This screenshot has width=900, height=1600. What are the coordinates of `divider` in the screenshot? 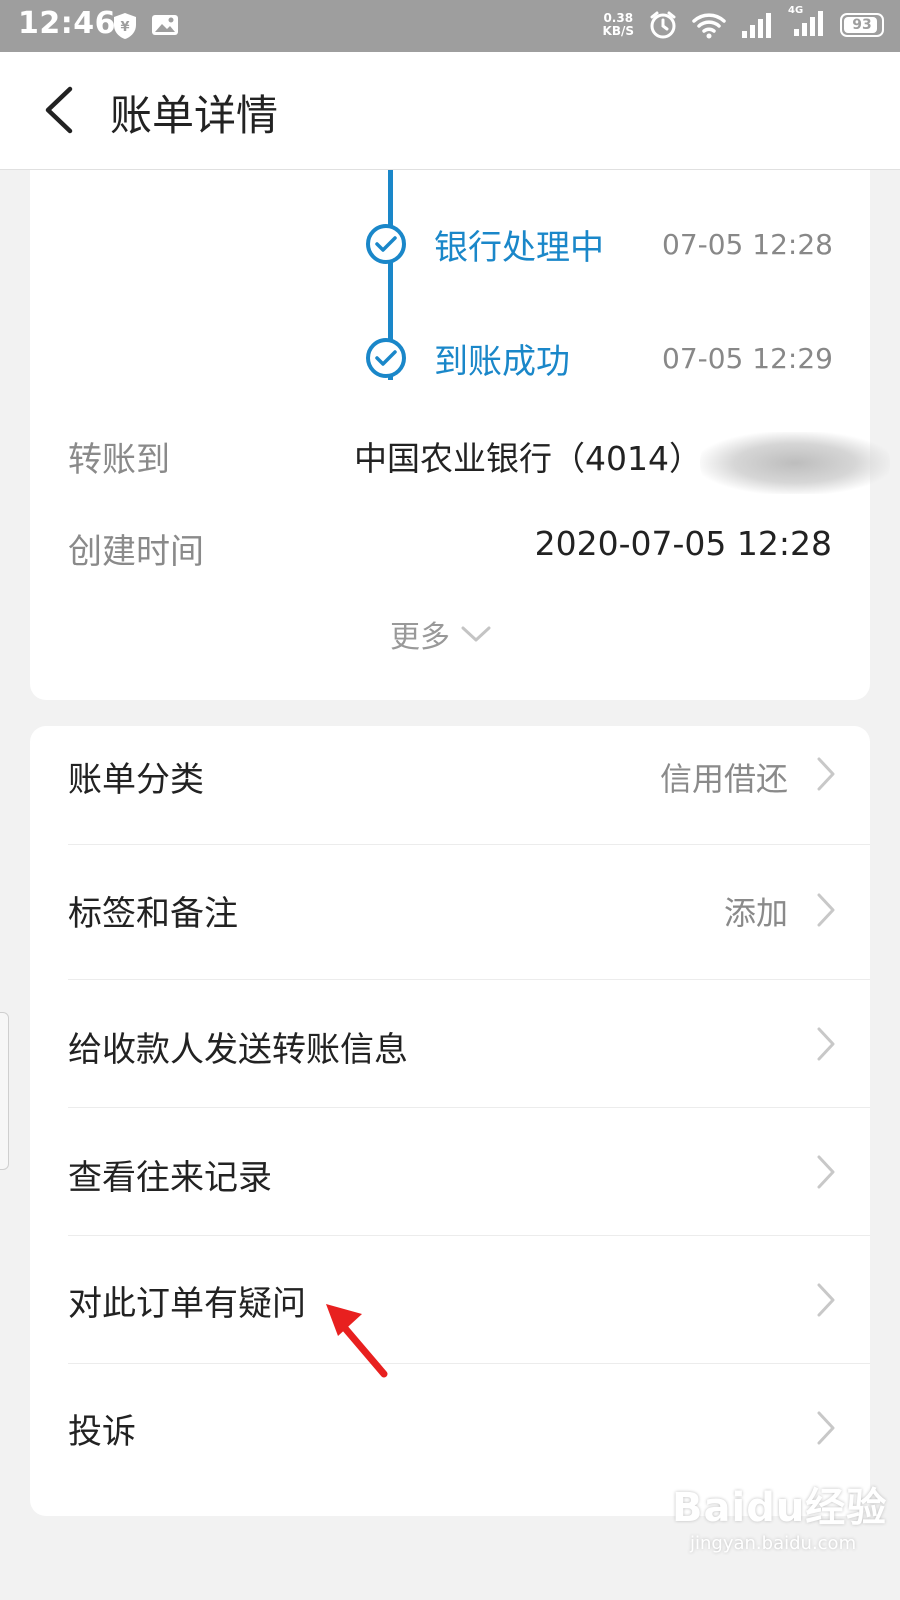 It's located at (469, 844).